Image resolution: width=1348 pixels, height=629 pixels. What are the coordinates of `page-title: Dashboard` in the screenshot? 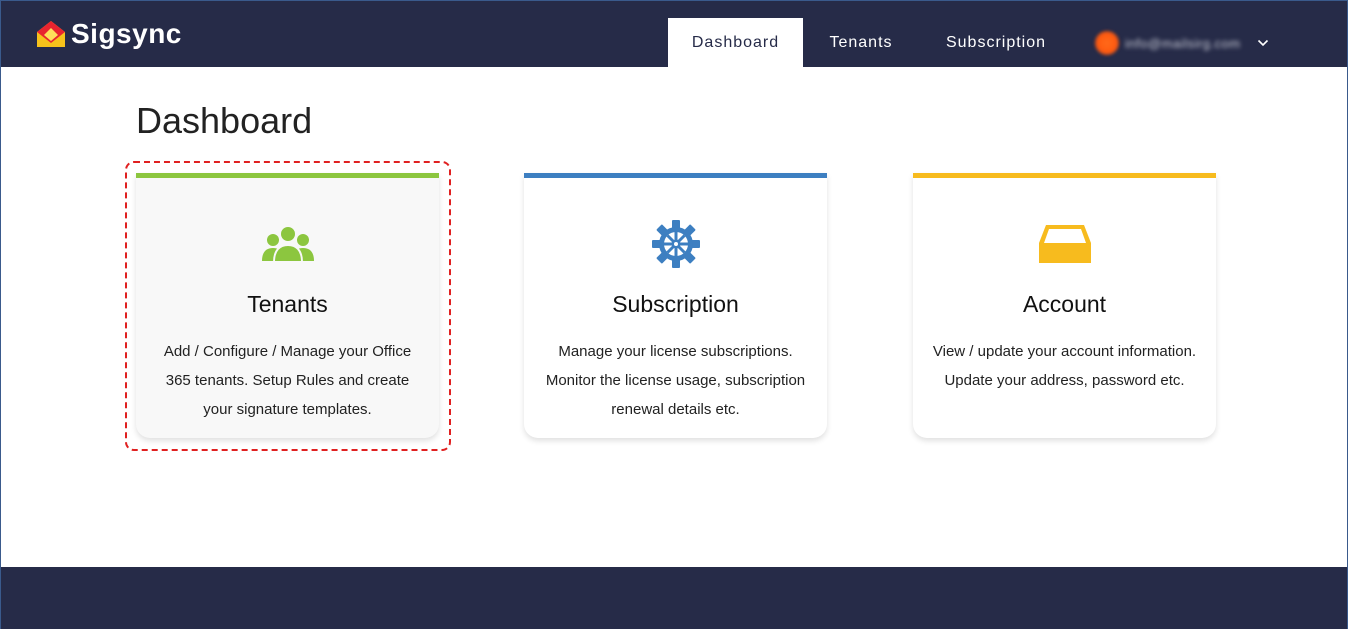 It's located at (224, 120).